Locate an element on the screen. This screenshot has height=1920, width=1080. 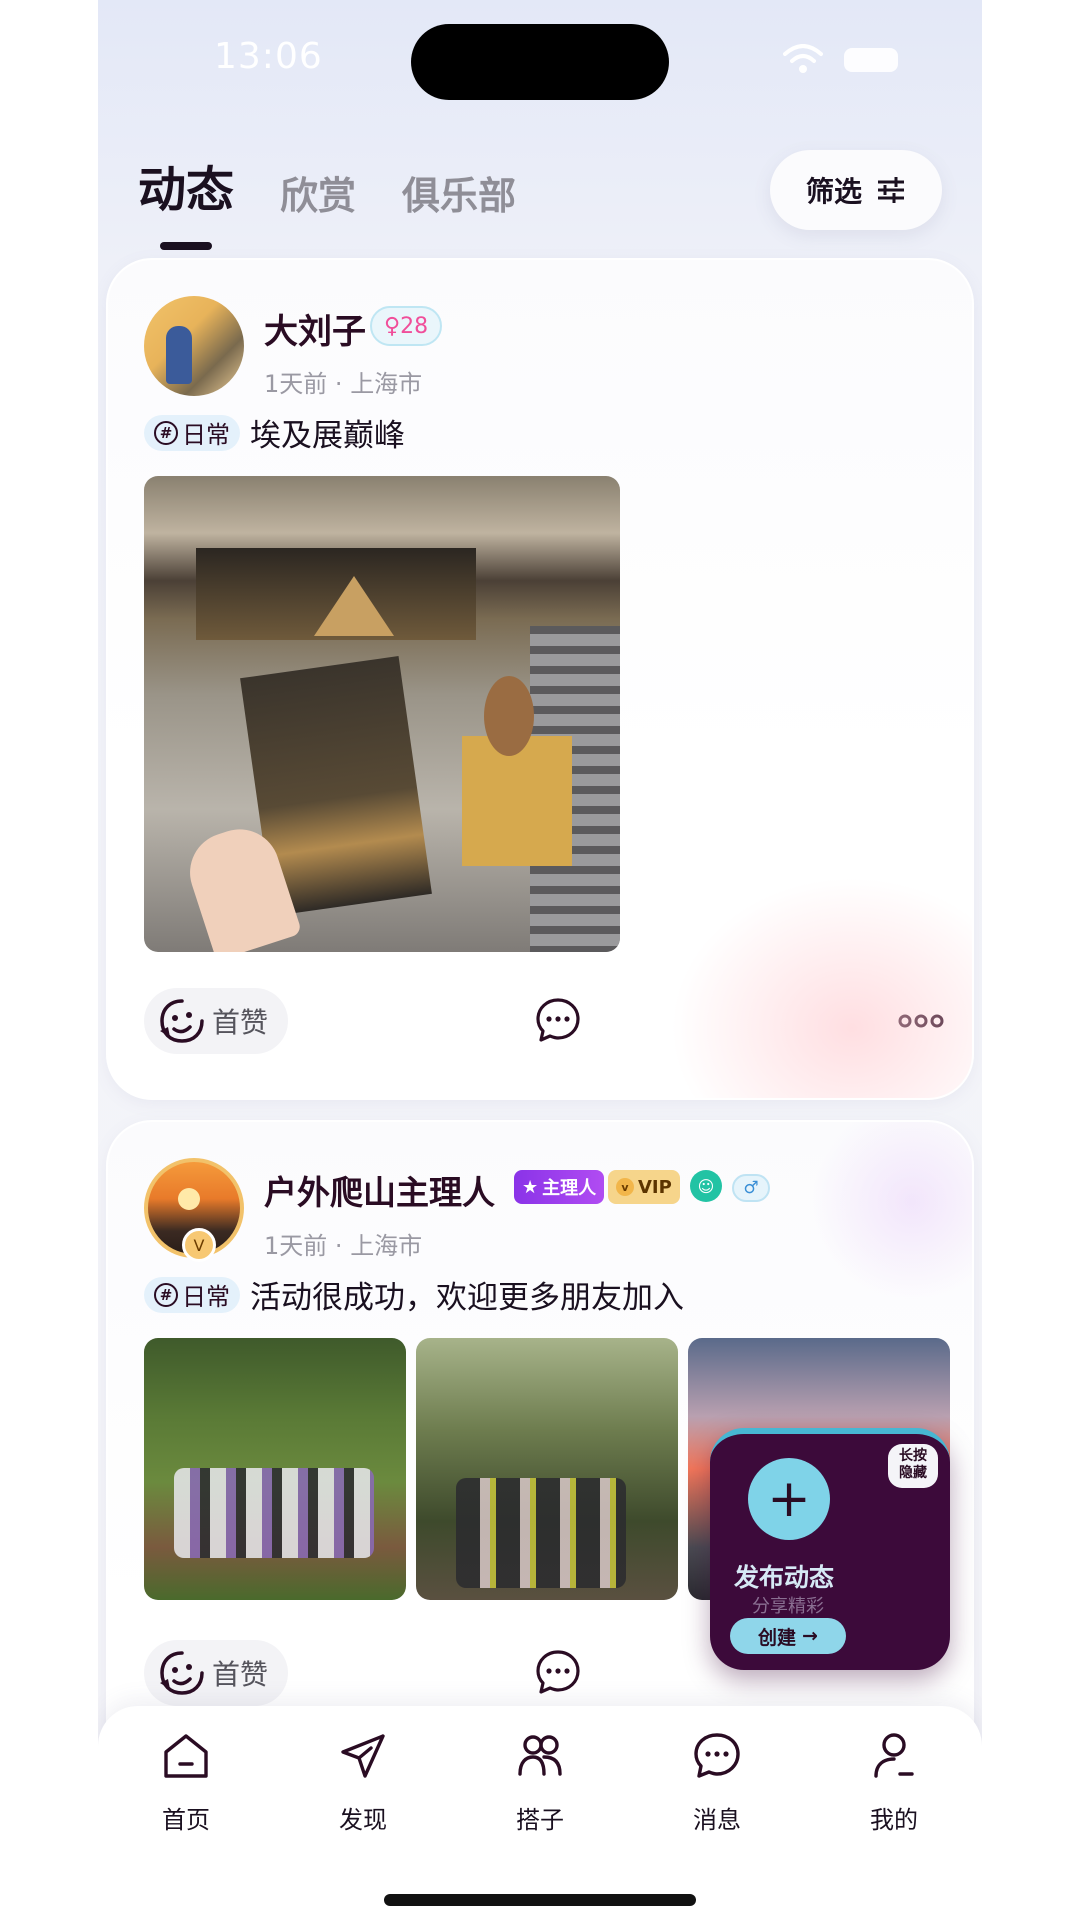
organizer-label: 主理人 is located at coordinates (569, 1188).